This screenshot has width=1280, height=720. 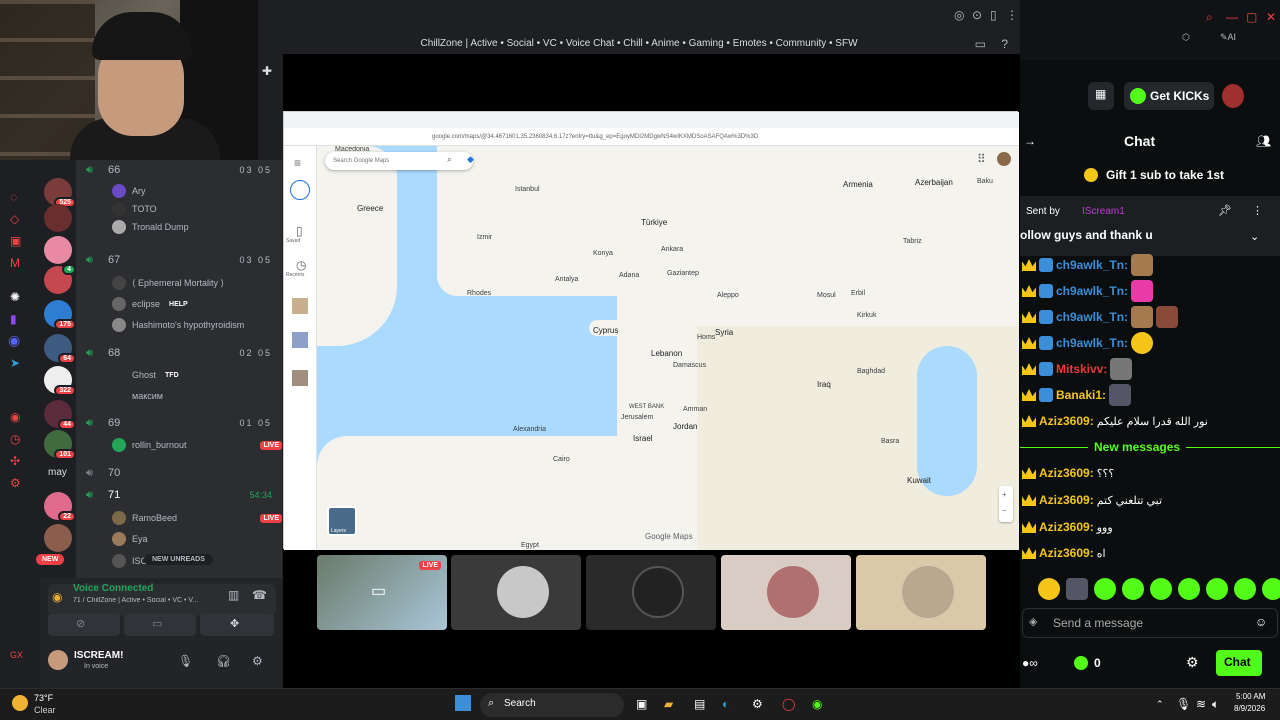 I want to click on rail-icon-1: ◌, so click(x=13, y=197).